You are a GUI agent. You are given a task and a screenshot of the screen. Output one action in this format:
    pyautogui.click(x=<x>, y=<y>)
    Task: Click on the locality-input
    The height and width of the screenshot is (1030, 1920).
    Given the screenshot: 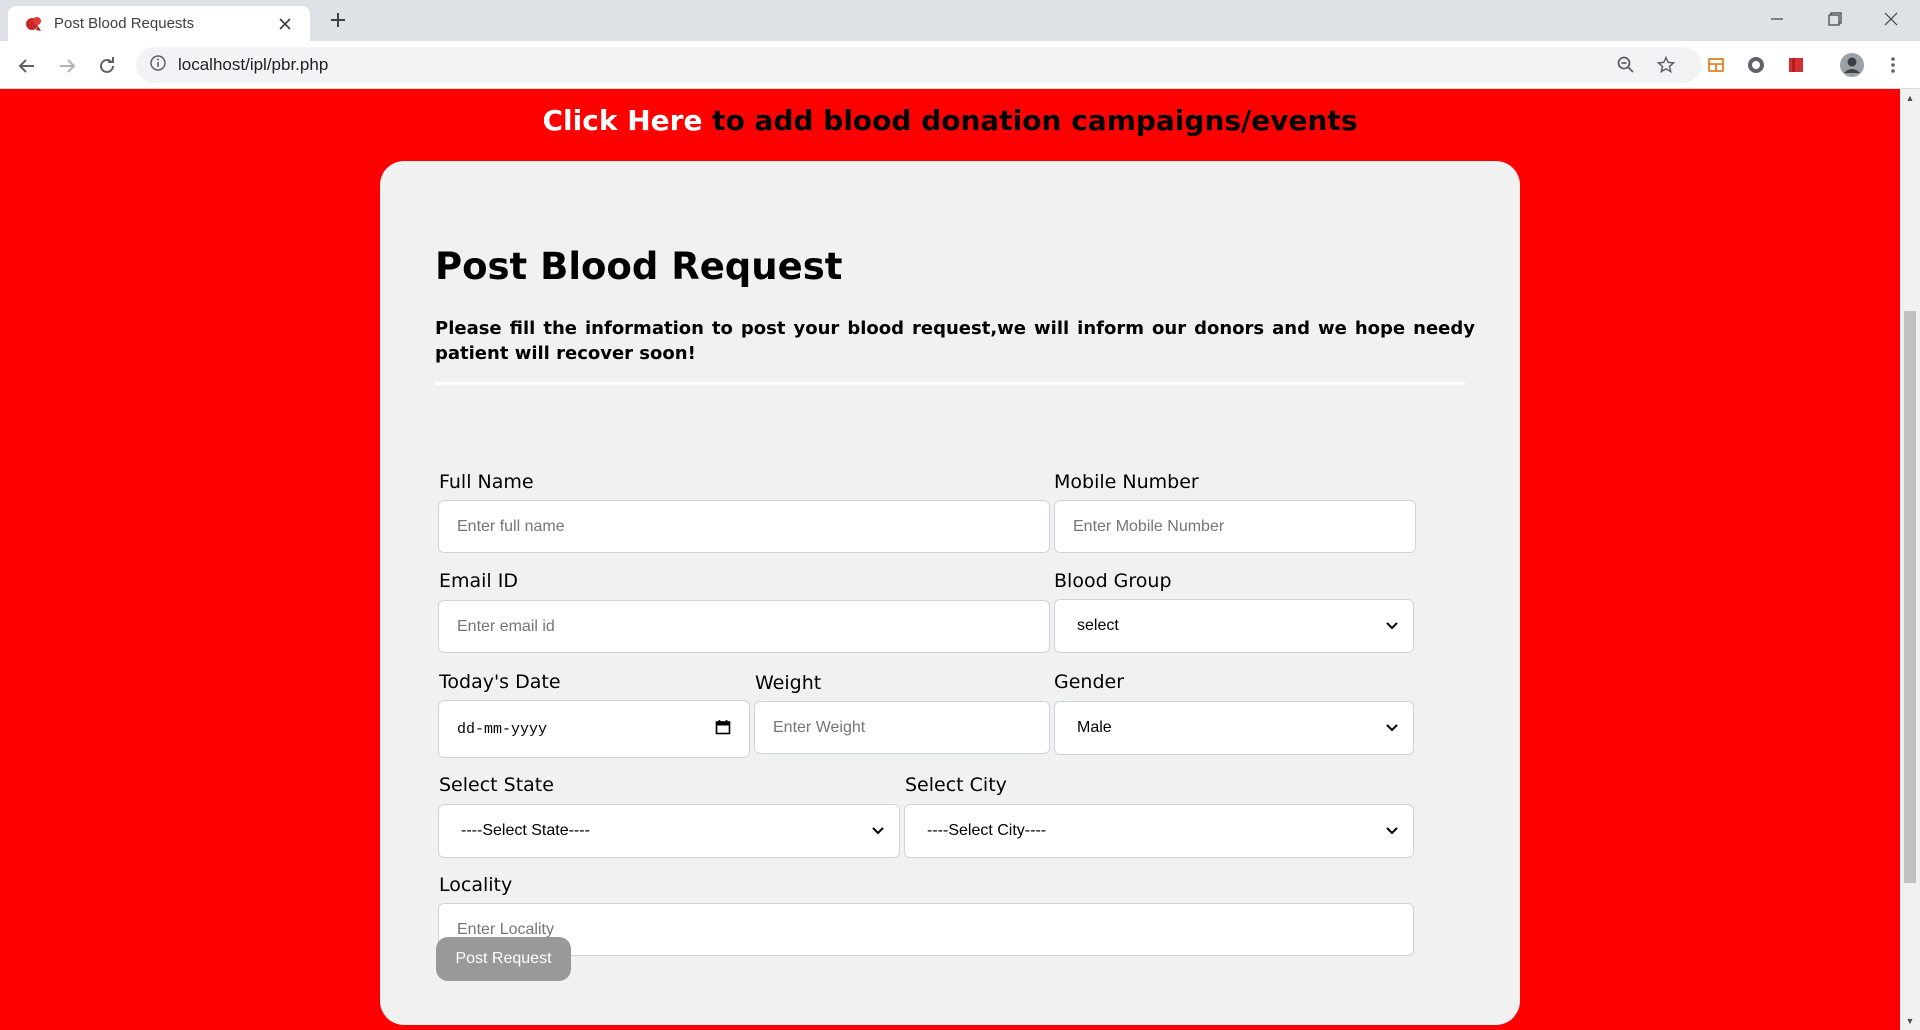 What is the action you would take?
    pyautogui.click(x=926, y=929)
    